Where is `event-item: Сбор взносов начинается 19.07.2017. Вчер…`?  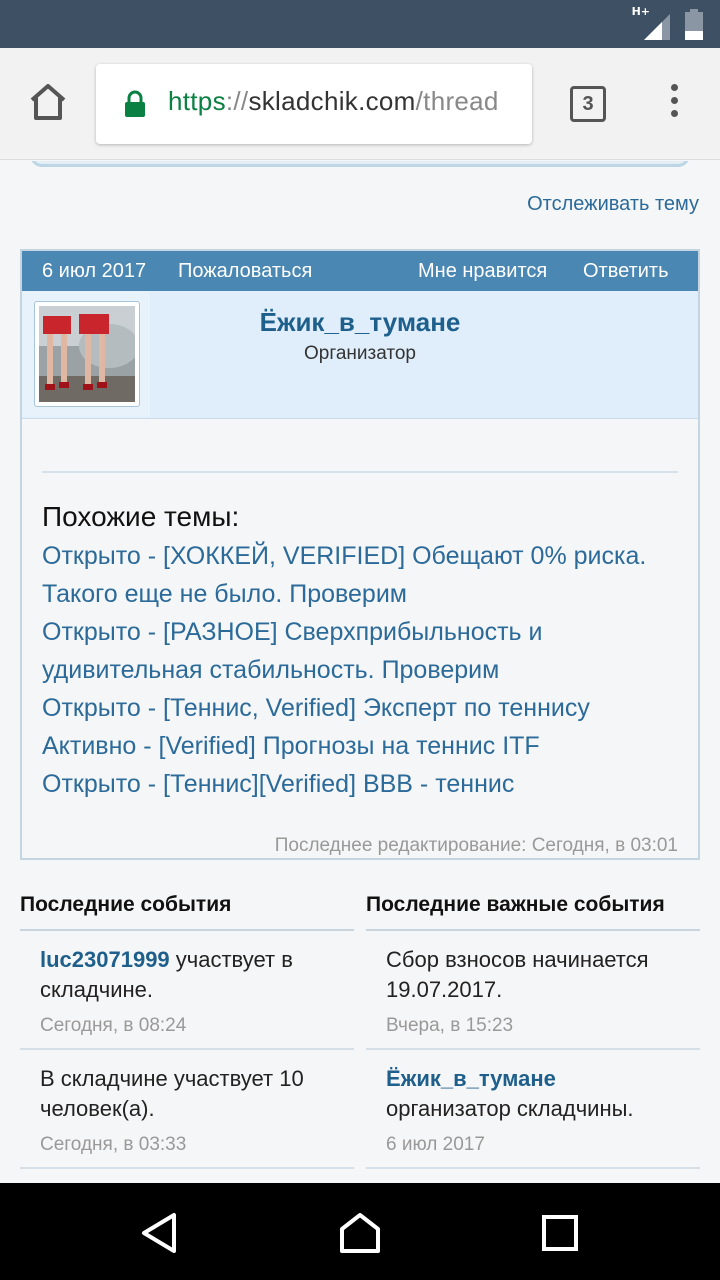 event-item: Сбор взносов начинается 19.07.2017. Вчер… is located at coordinates (533, 990).